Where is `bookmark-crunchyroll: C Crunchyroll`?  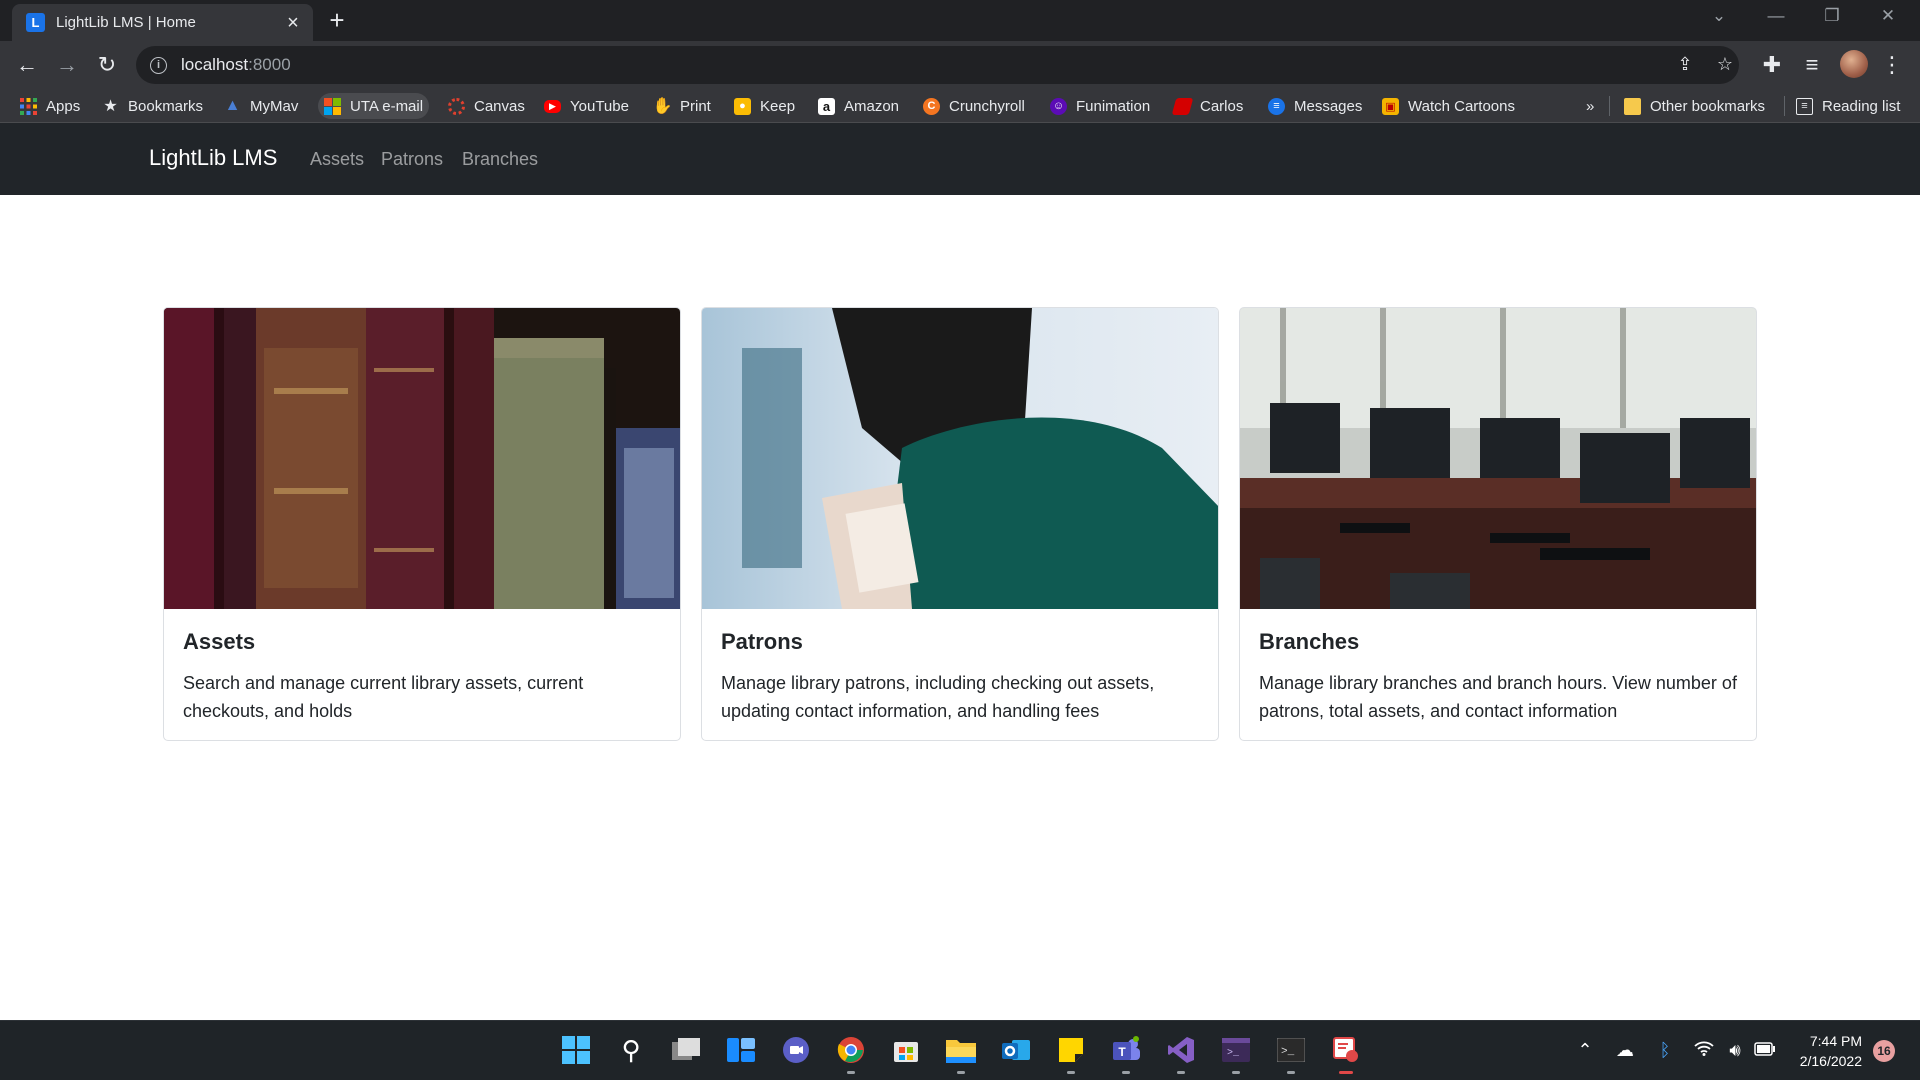 bookmark-crunchyroll: C Crunchyroll is located at coordinates (974, 106).